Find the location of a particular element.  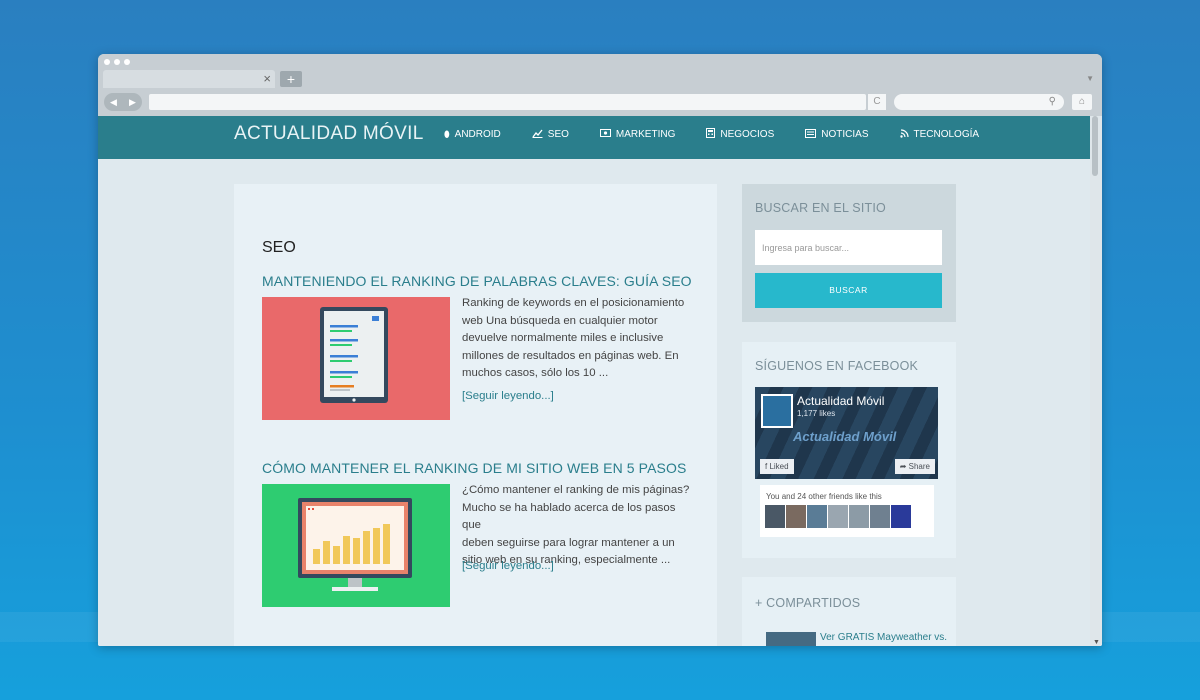

shared-item-title: Ver GRATIS Mayweather vs. is located at coordinates (883, 637).